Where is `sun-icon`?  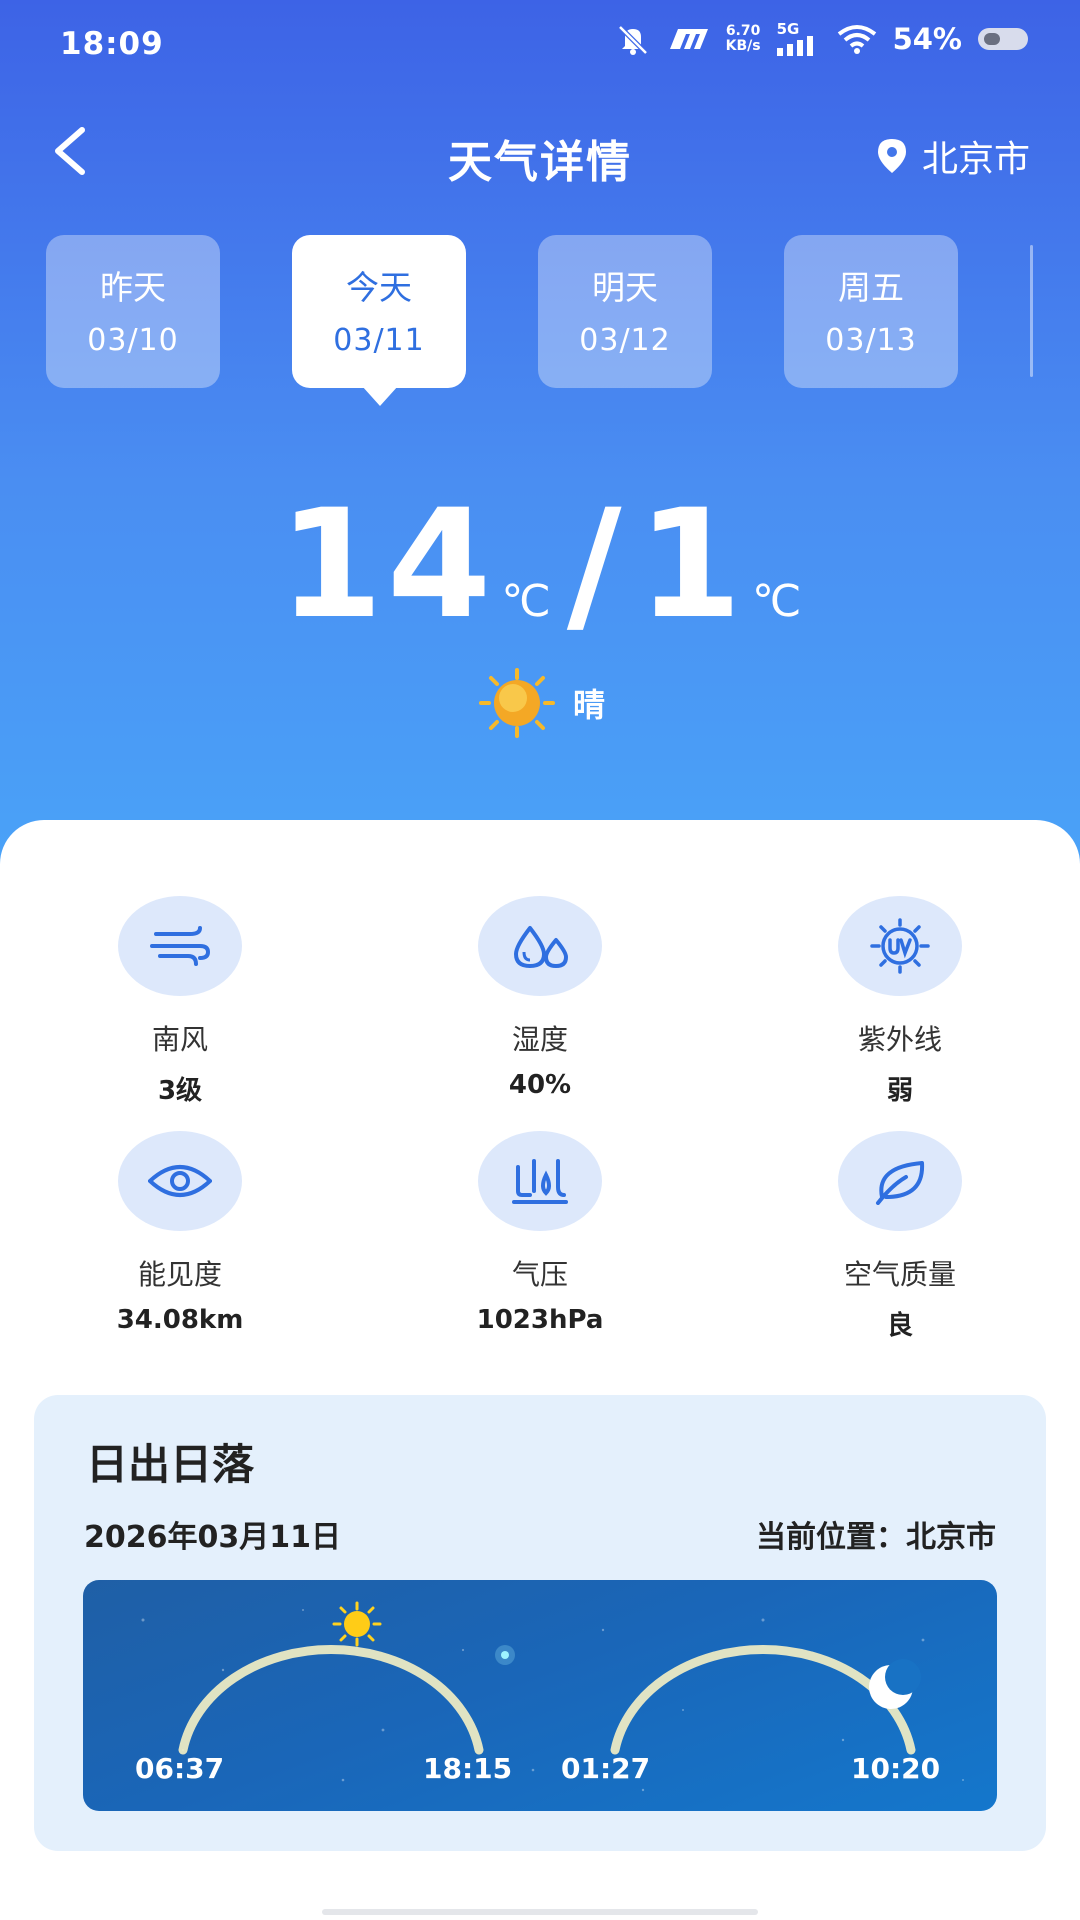 sun-icon is located at coordinates (516, 703).